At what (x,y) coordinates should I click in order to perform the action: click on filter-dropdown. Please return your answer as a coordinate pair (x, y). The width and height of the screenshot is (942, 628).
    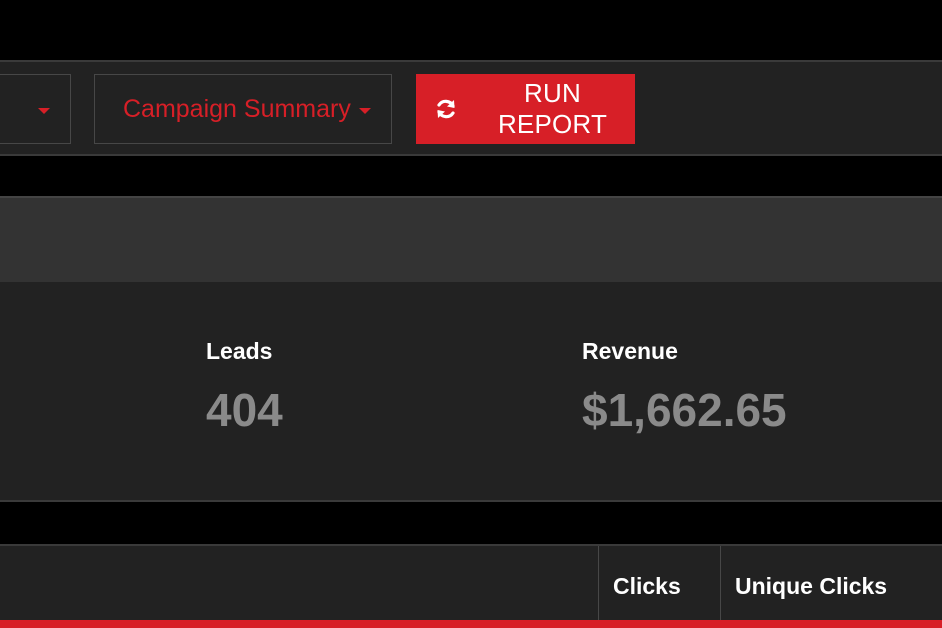
    Looking at the image, I should click on (35, 109).